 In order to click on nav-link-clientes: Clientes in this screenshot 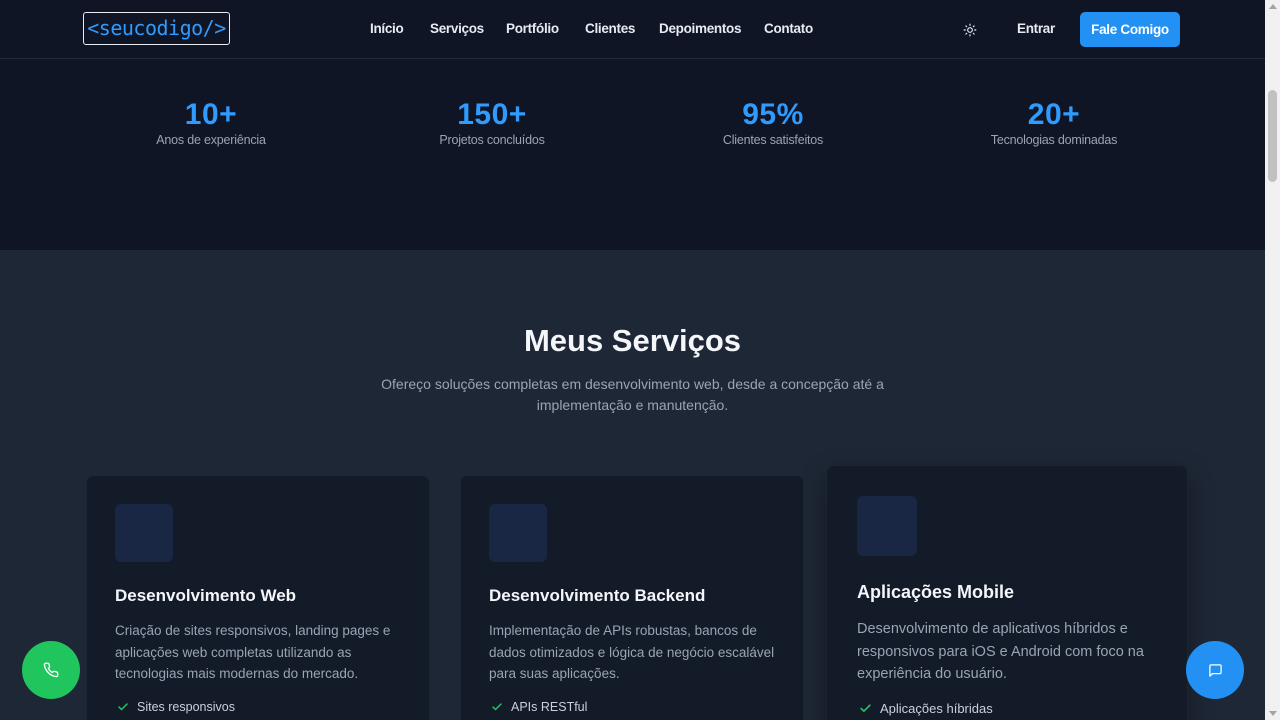, I will do `click(610, 28)`.